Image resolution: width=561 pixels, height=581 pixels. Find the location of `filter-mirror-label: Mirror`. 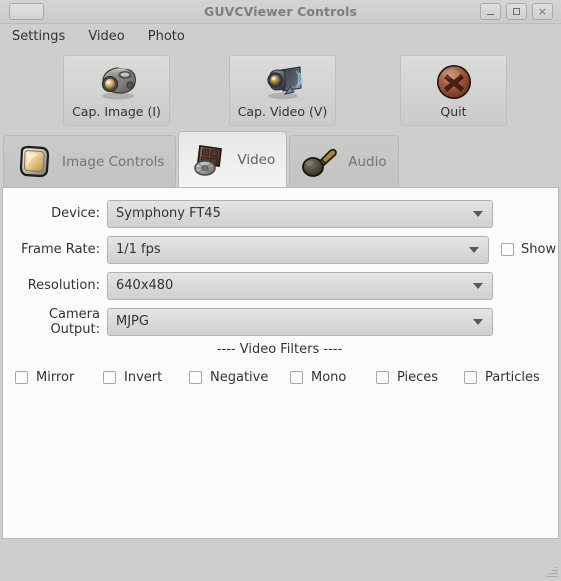

filter-mirror-label: Mirror is located at coordinates (55, 377).